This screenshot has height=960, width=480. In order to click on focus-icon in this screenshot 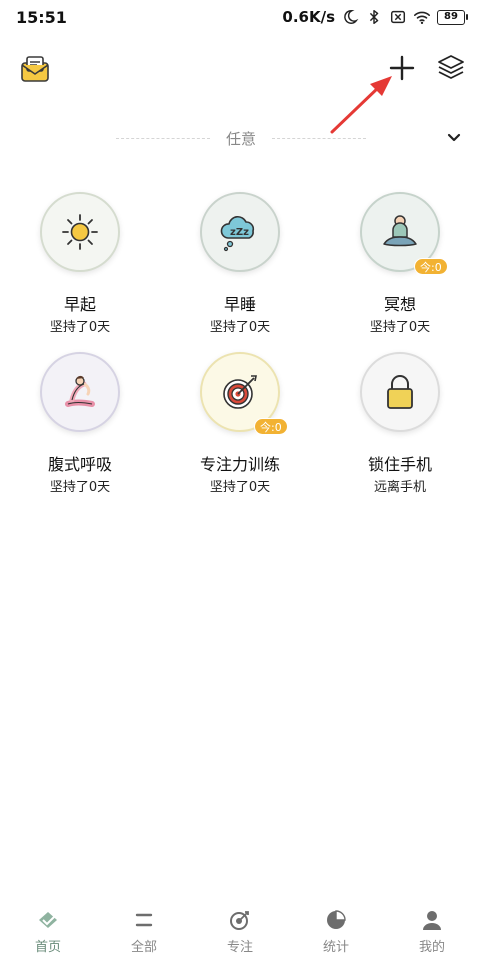, I will do `click(239, 920)`.